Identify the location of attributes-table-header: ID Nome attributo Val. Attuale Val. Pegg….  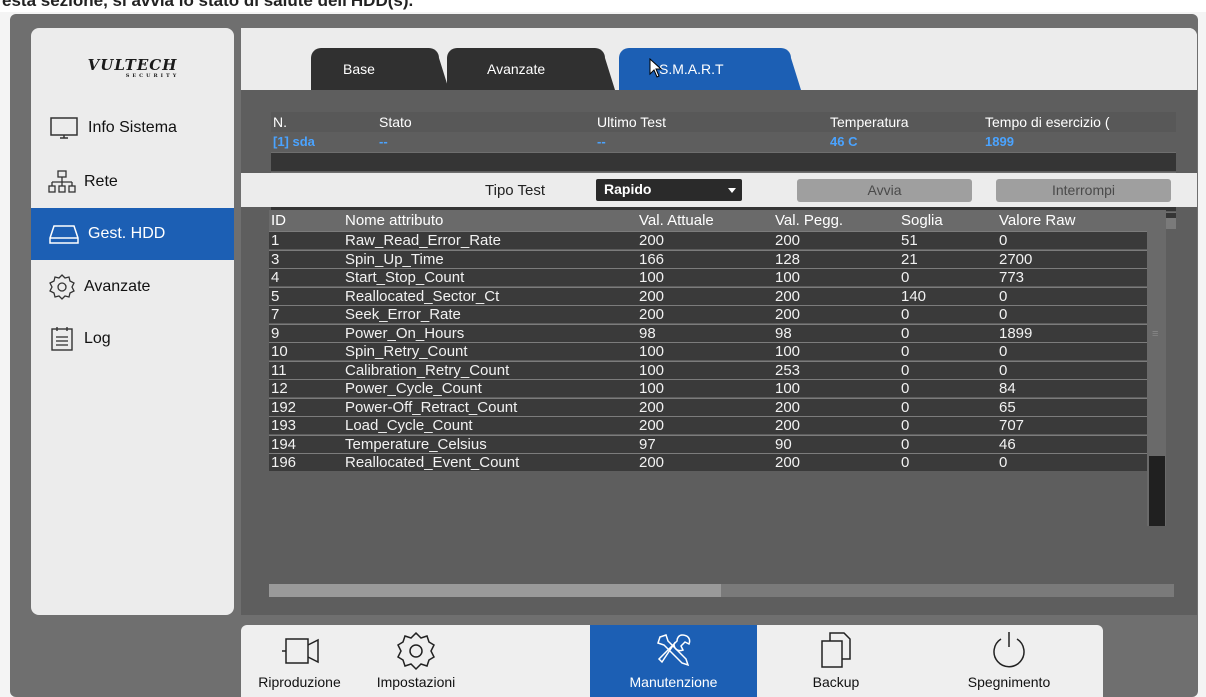
(708, 220).